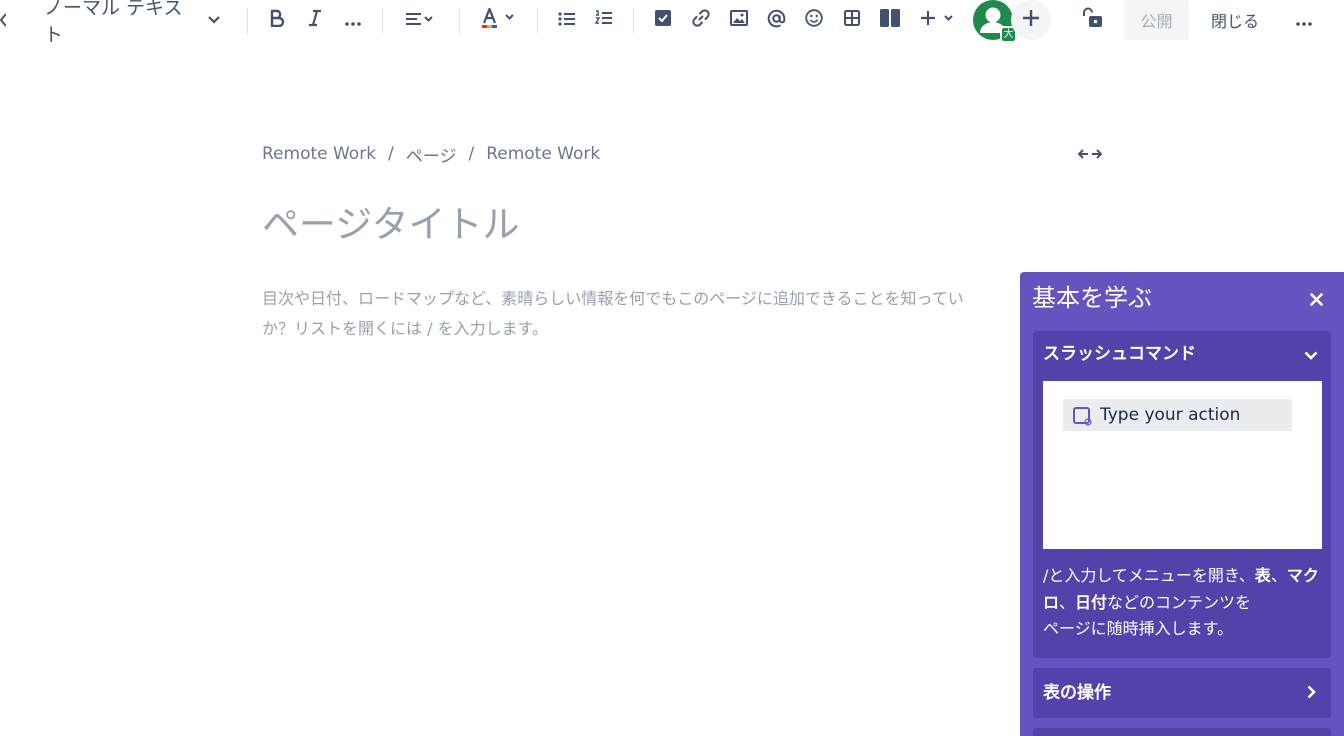 The image size is (1344, 736). What do you see at coordinates (1119, 354) in the screenshot?
I see `section-header: スラッシュコマンド` at bounding box center [1119, 354].